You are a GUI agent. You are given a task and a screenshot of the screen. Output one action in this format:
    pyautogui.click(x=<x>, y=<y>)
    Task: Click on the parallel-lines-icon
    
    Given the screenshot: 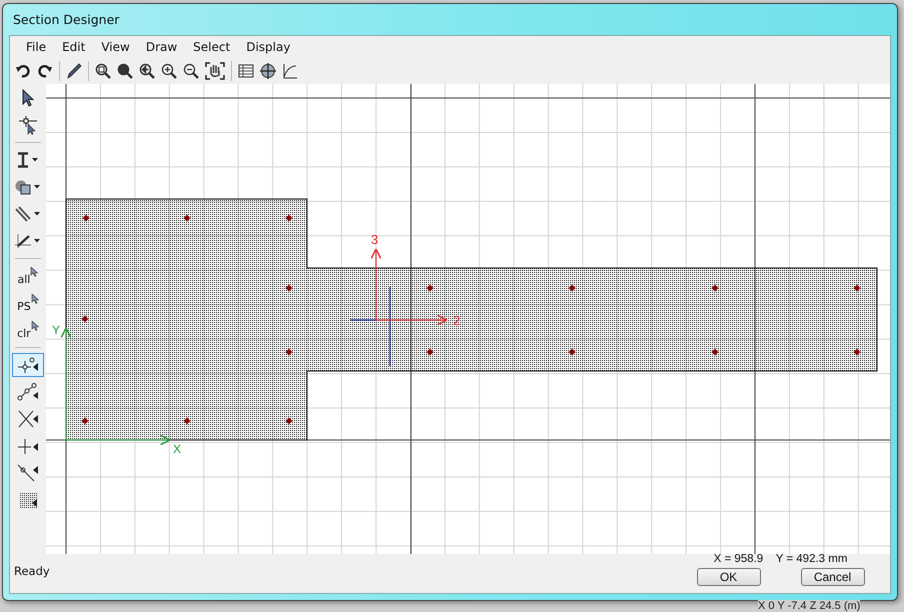 What is the action you would take?
    pyautogui.click(x=23, y=214)
    